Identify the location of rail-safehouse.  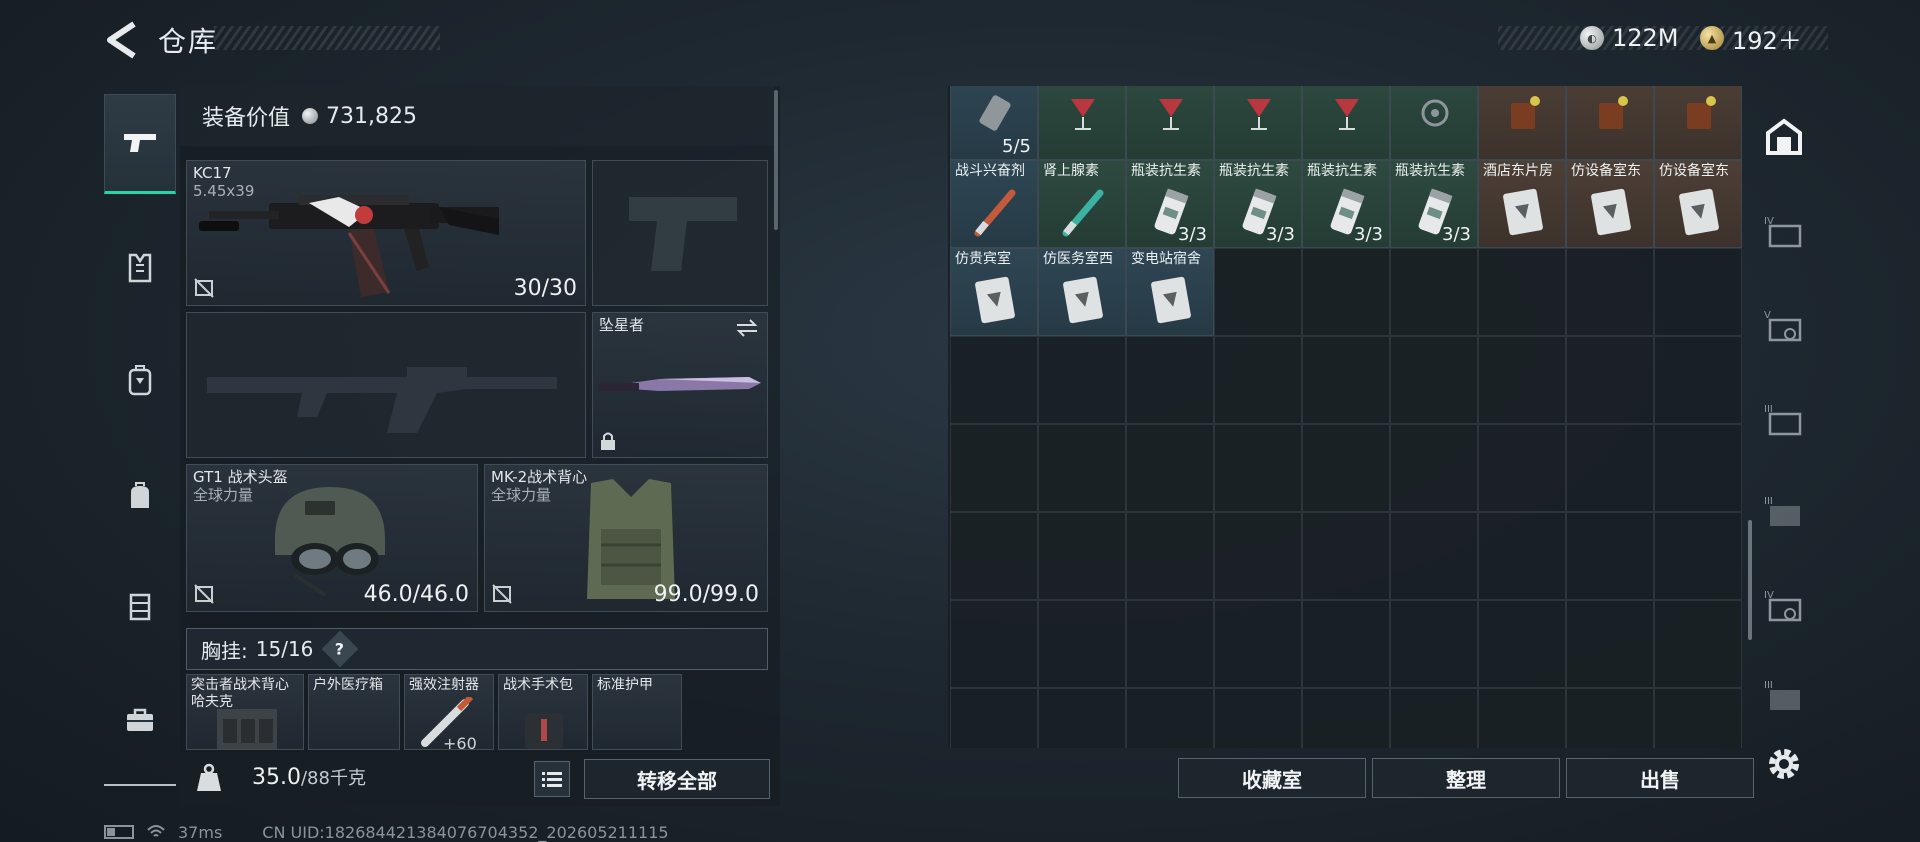
(1784, 137).